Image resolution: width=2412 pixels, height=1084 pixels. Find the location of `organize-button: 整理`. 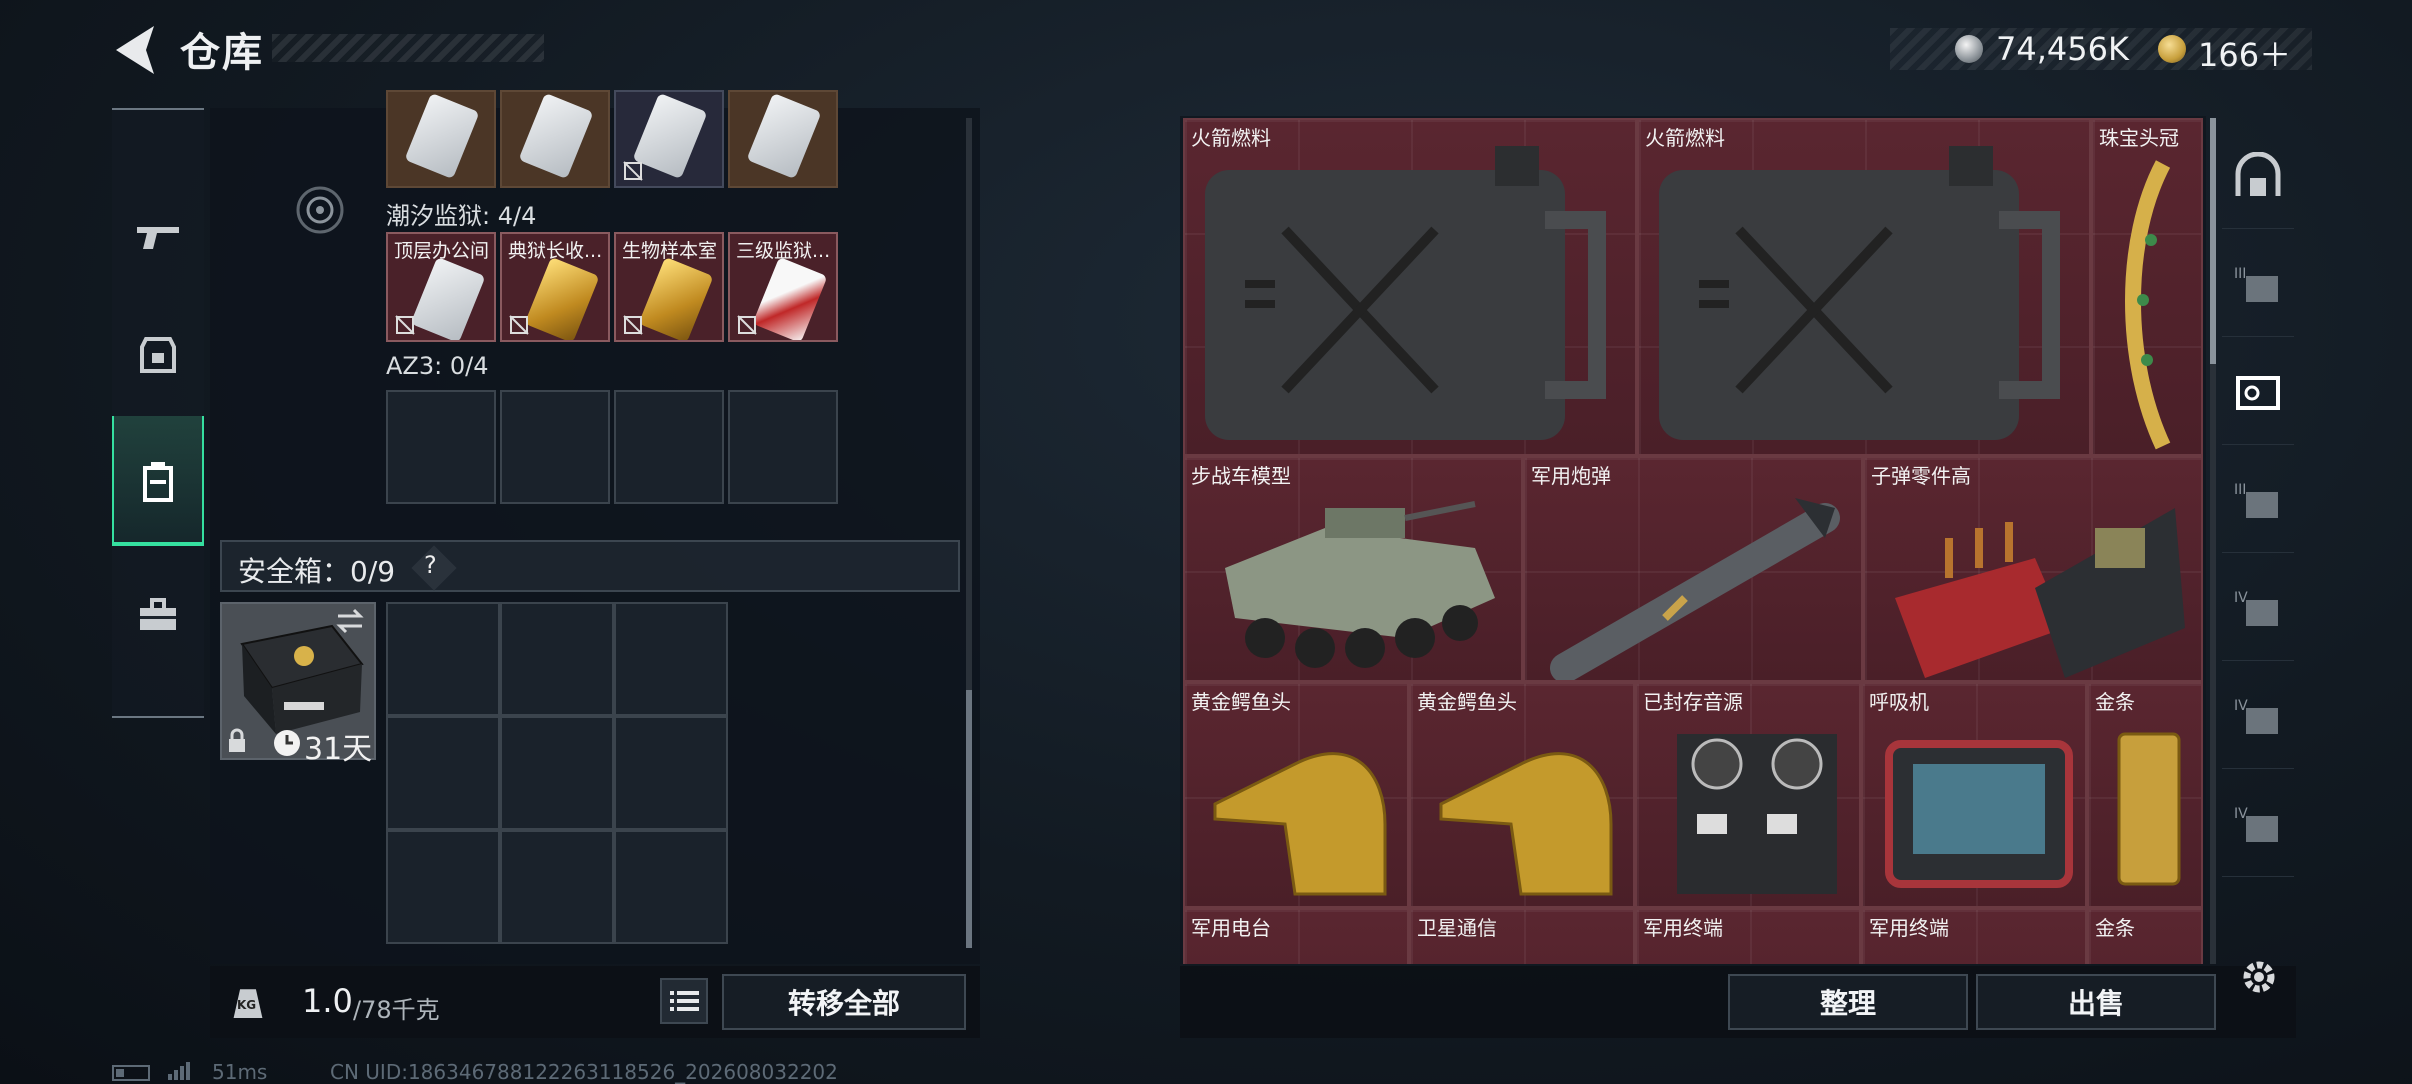

organize-button: 整理 is located at coordinates (1848, 1002).